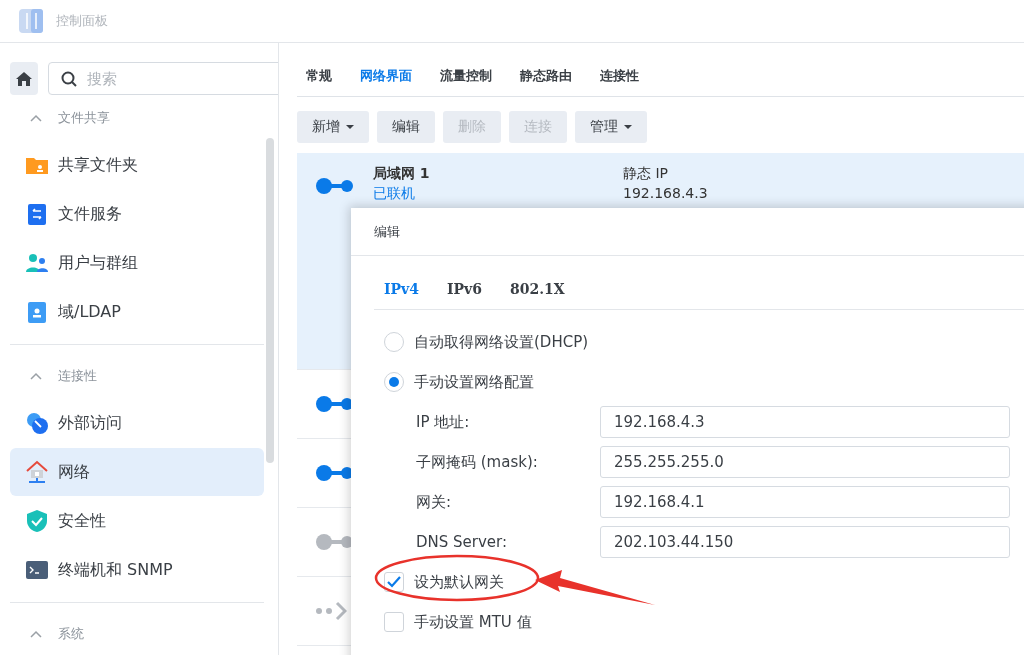 Image resolution: width=1024 pixels, height=655 pixels. Describe the element at coordinates (434, 502) in the screenshot. I see `field-label: 网关:` at that location.